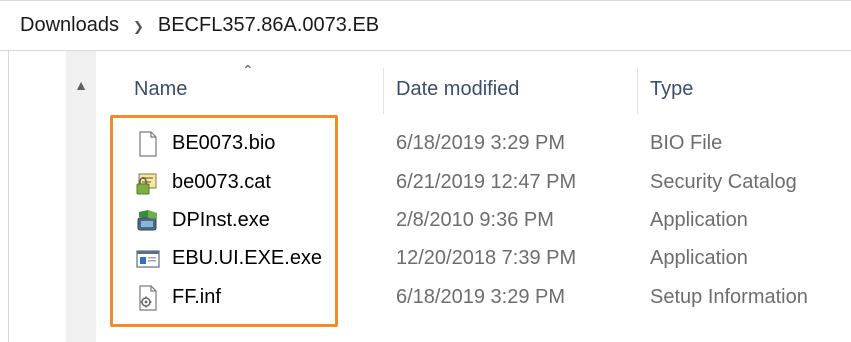 The image size is (851, 342). I want to click on file-row: BE0073.bio 6/18/2019 3:29 PM BIO File, so click(485, 144).